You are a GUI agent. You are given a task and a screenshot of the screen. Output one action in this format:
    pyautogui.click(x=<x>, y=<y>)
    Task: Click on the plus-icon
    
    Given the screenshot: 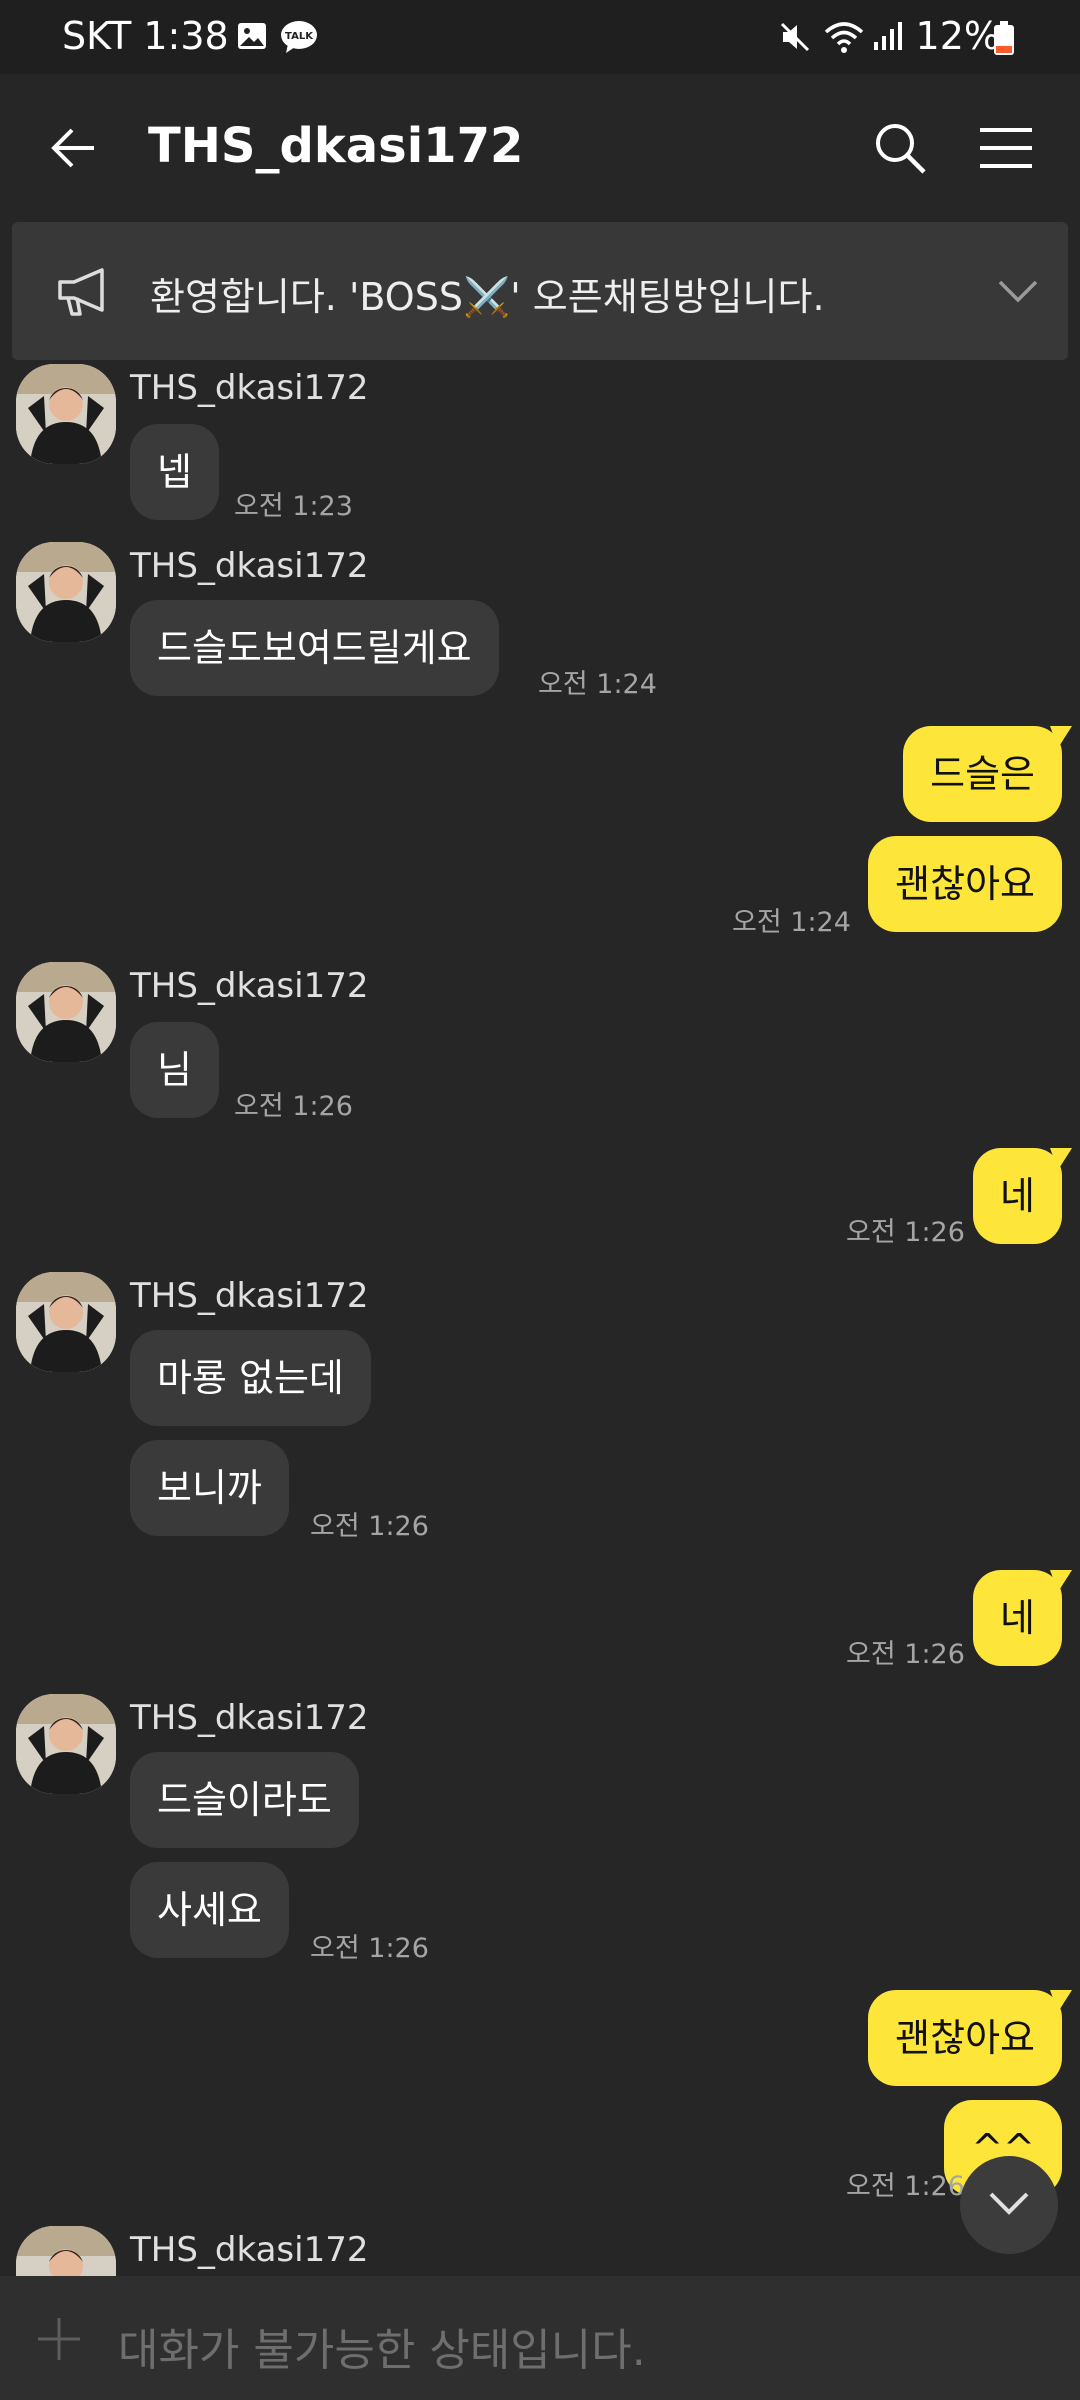 What is the action you would take?
    pyautogui.click(x=59, y=2339)
    